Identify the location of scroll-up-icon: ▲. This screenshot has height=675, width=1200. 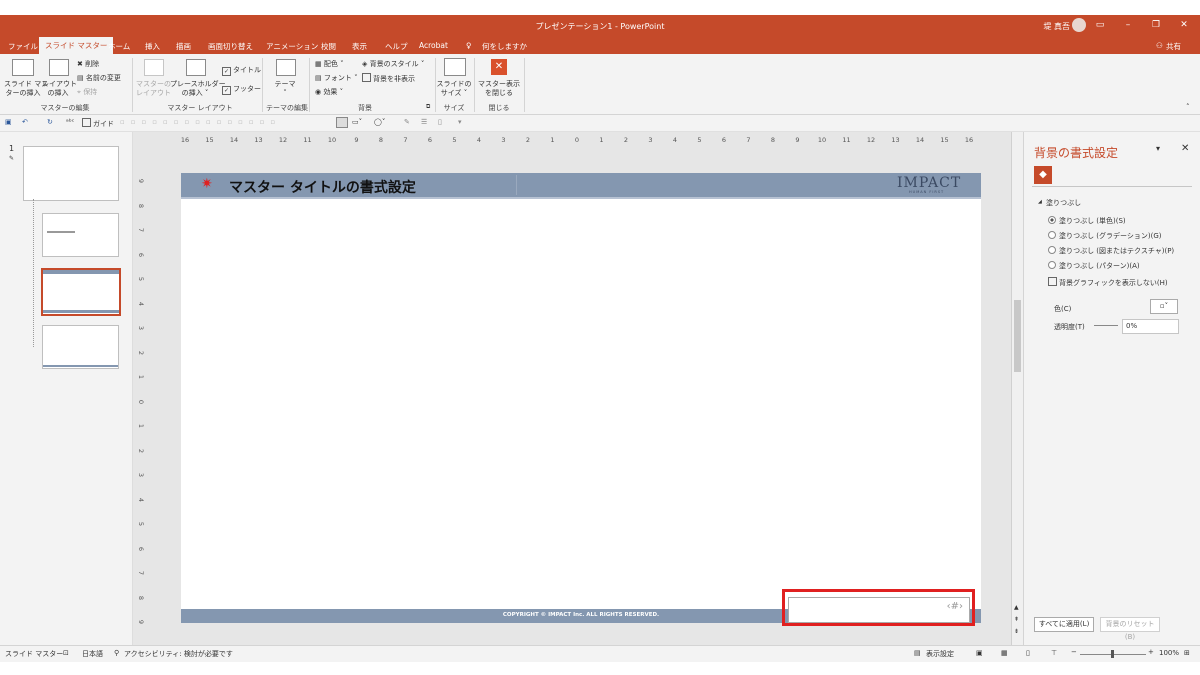
(1016, 607).